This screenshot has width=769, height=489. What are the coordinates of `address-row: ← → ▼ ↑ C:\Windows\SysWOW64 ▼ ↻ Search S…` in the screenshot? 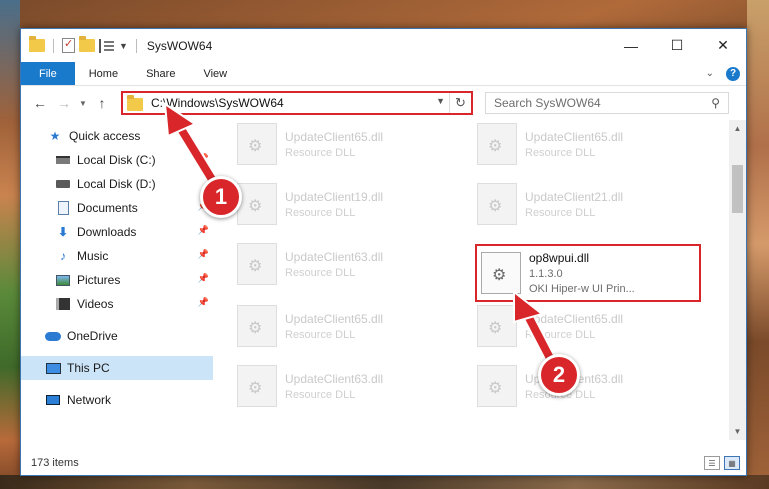 It's located at (383, 103).